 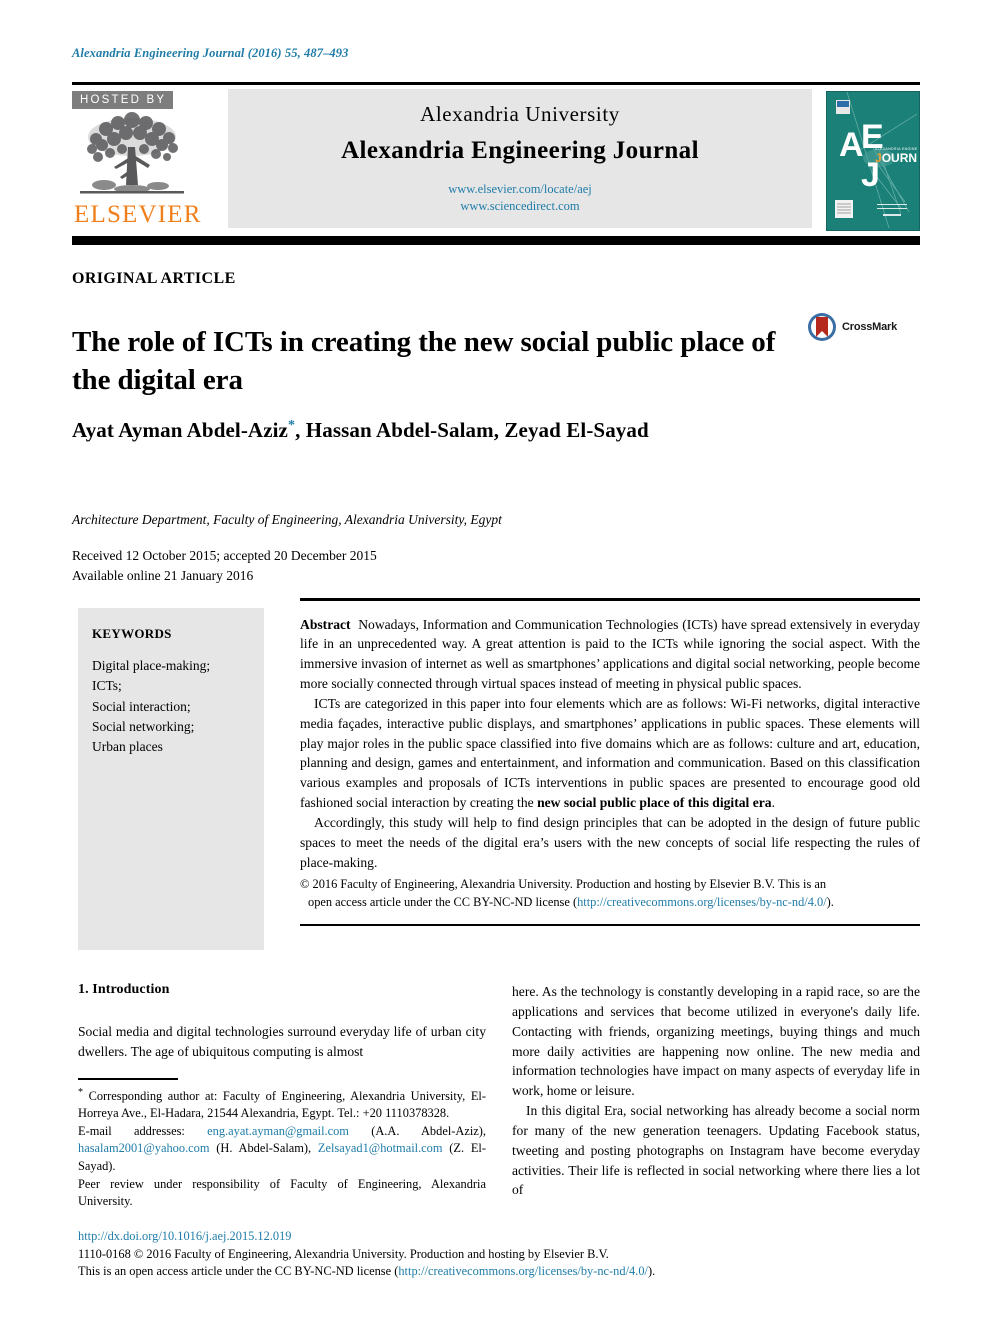 What do you see at coordinates (520, 114) in the screenshot?
I see `journal-university: Alexandria University` at bounding box center [520, 114].